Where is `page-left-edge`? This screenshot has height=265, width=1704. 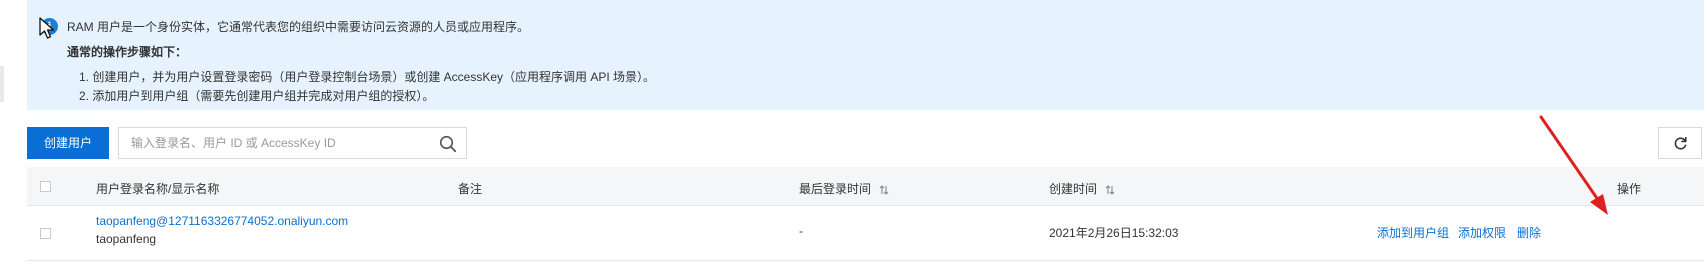 page-left-edge is located at coordinates (2, 84).